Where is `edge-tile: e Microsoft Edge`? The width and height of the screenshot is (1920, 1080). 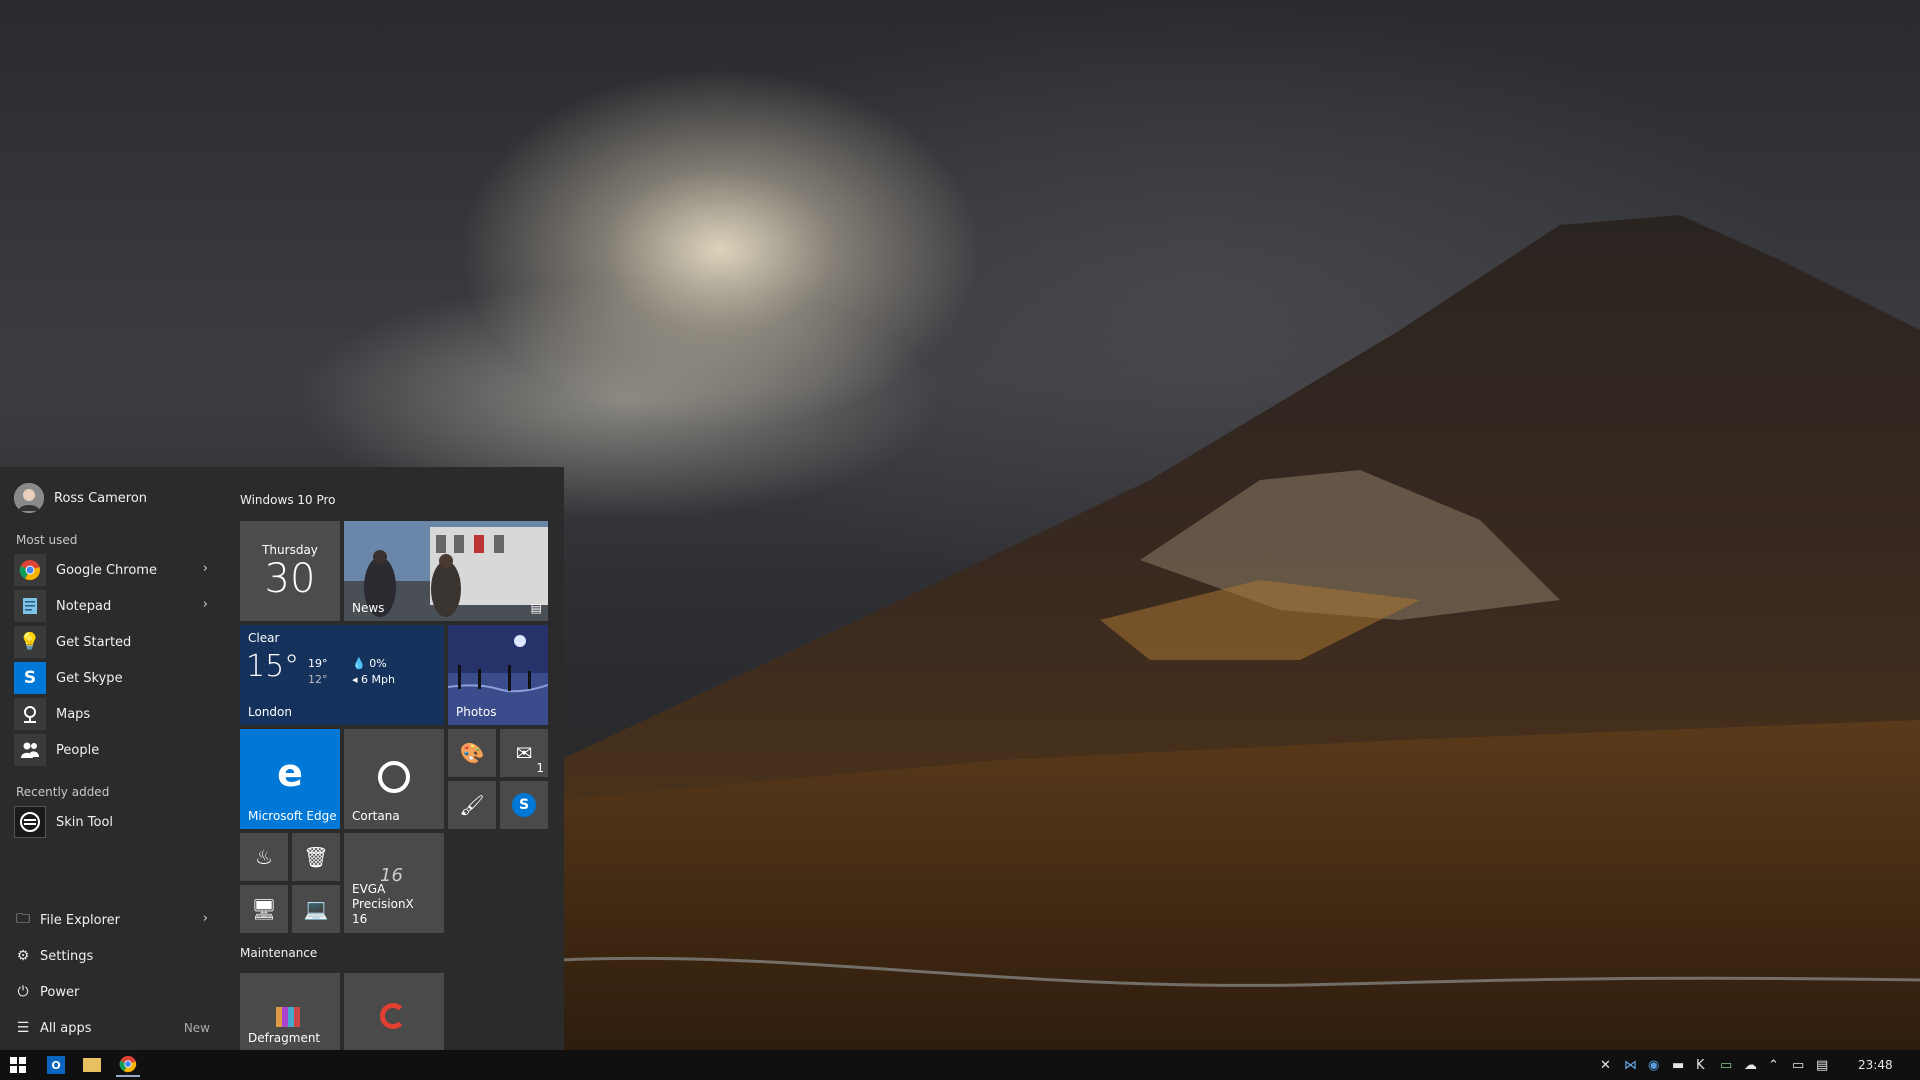 edge-tile: e Microsoft Edge is located at coordinates (290, 779).